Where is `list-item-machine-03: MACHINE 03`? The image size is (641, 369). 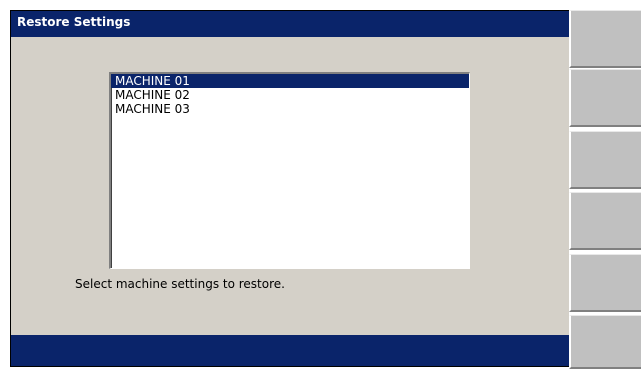 list-item-machine-03: MACHINE 03 is located at coordinates (290, 109).